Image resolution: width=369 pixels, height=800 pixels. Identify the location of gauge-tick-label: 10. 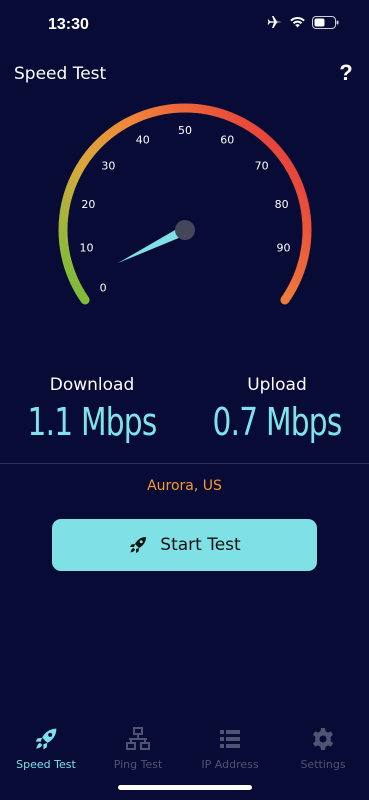
(87, 247).